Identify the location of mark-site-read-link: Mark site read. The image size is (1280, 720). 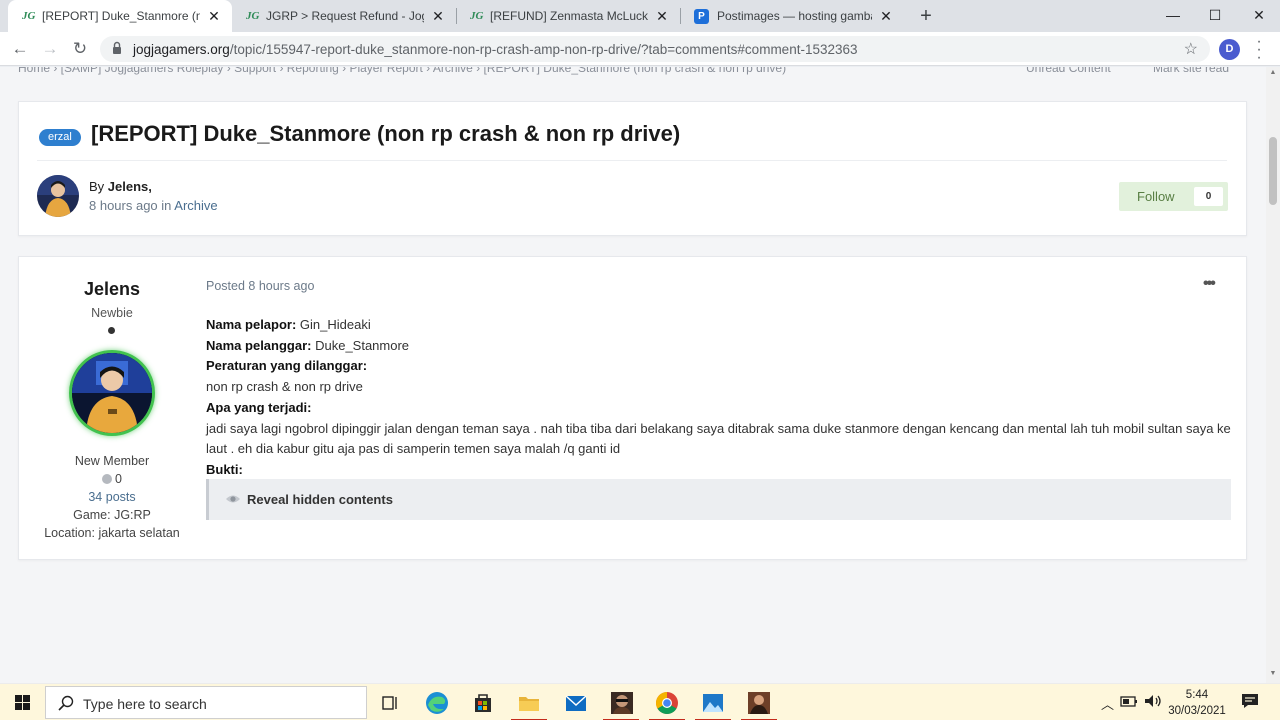
(1191, 71).